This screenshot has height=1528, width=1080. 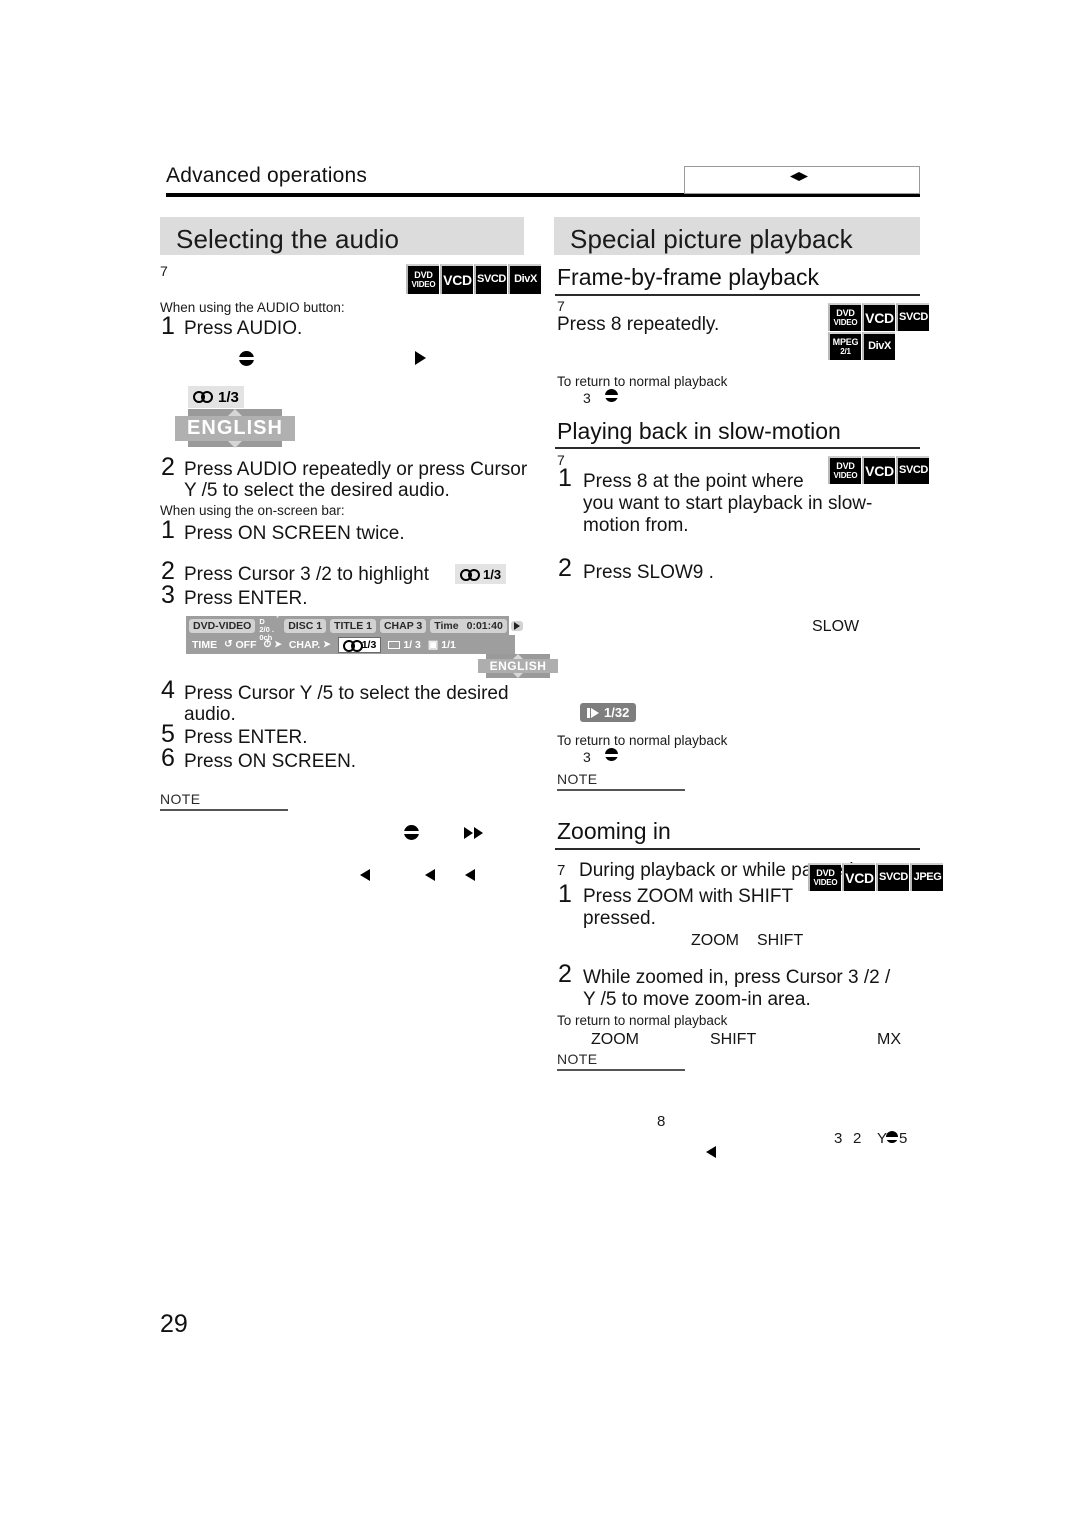 What do you see at coordinates (619, 918) in the screenshot?
I see `zoom-step-1-line2: pressed.` at bounding box center [619, 918].